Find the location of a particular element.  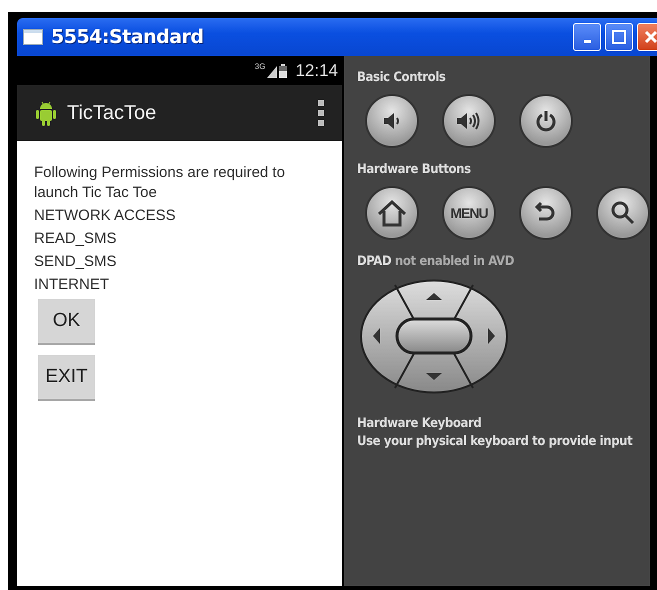

window-title: 5554:Standard is located at coordinates (127, 37).